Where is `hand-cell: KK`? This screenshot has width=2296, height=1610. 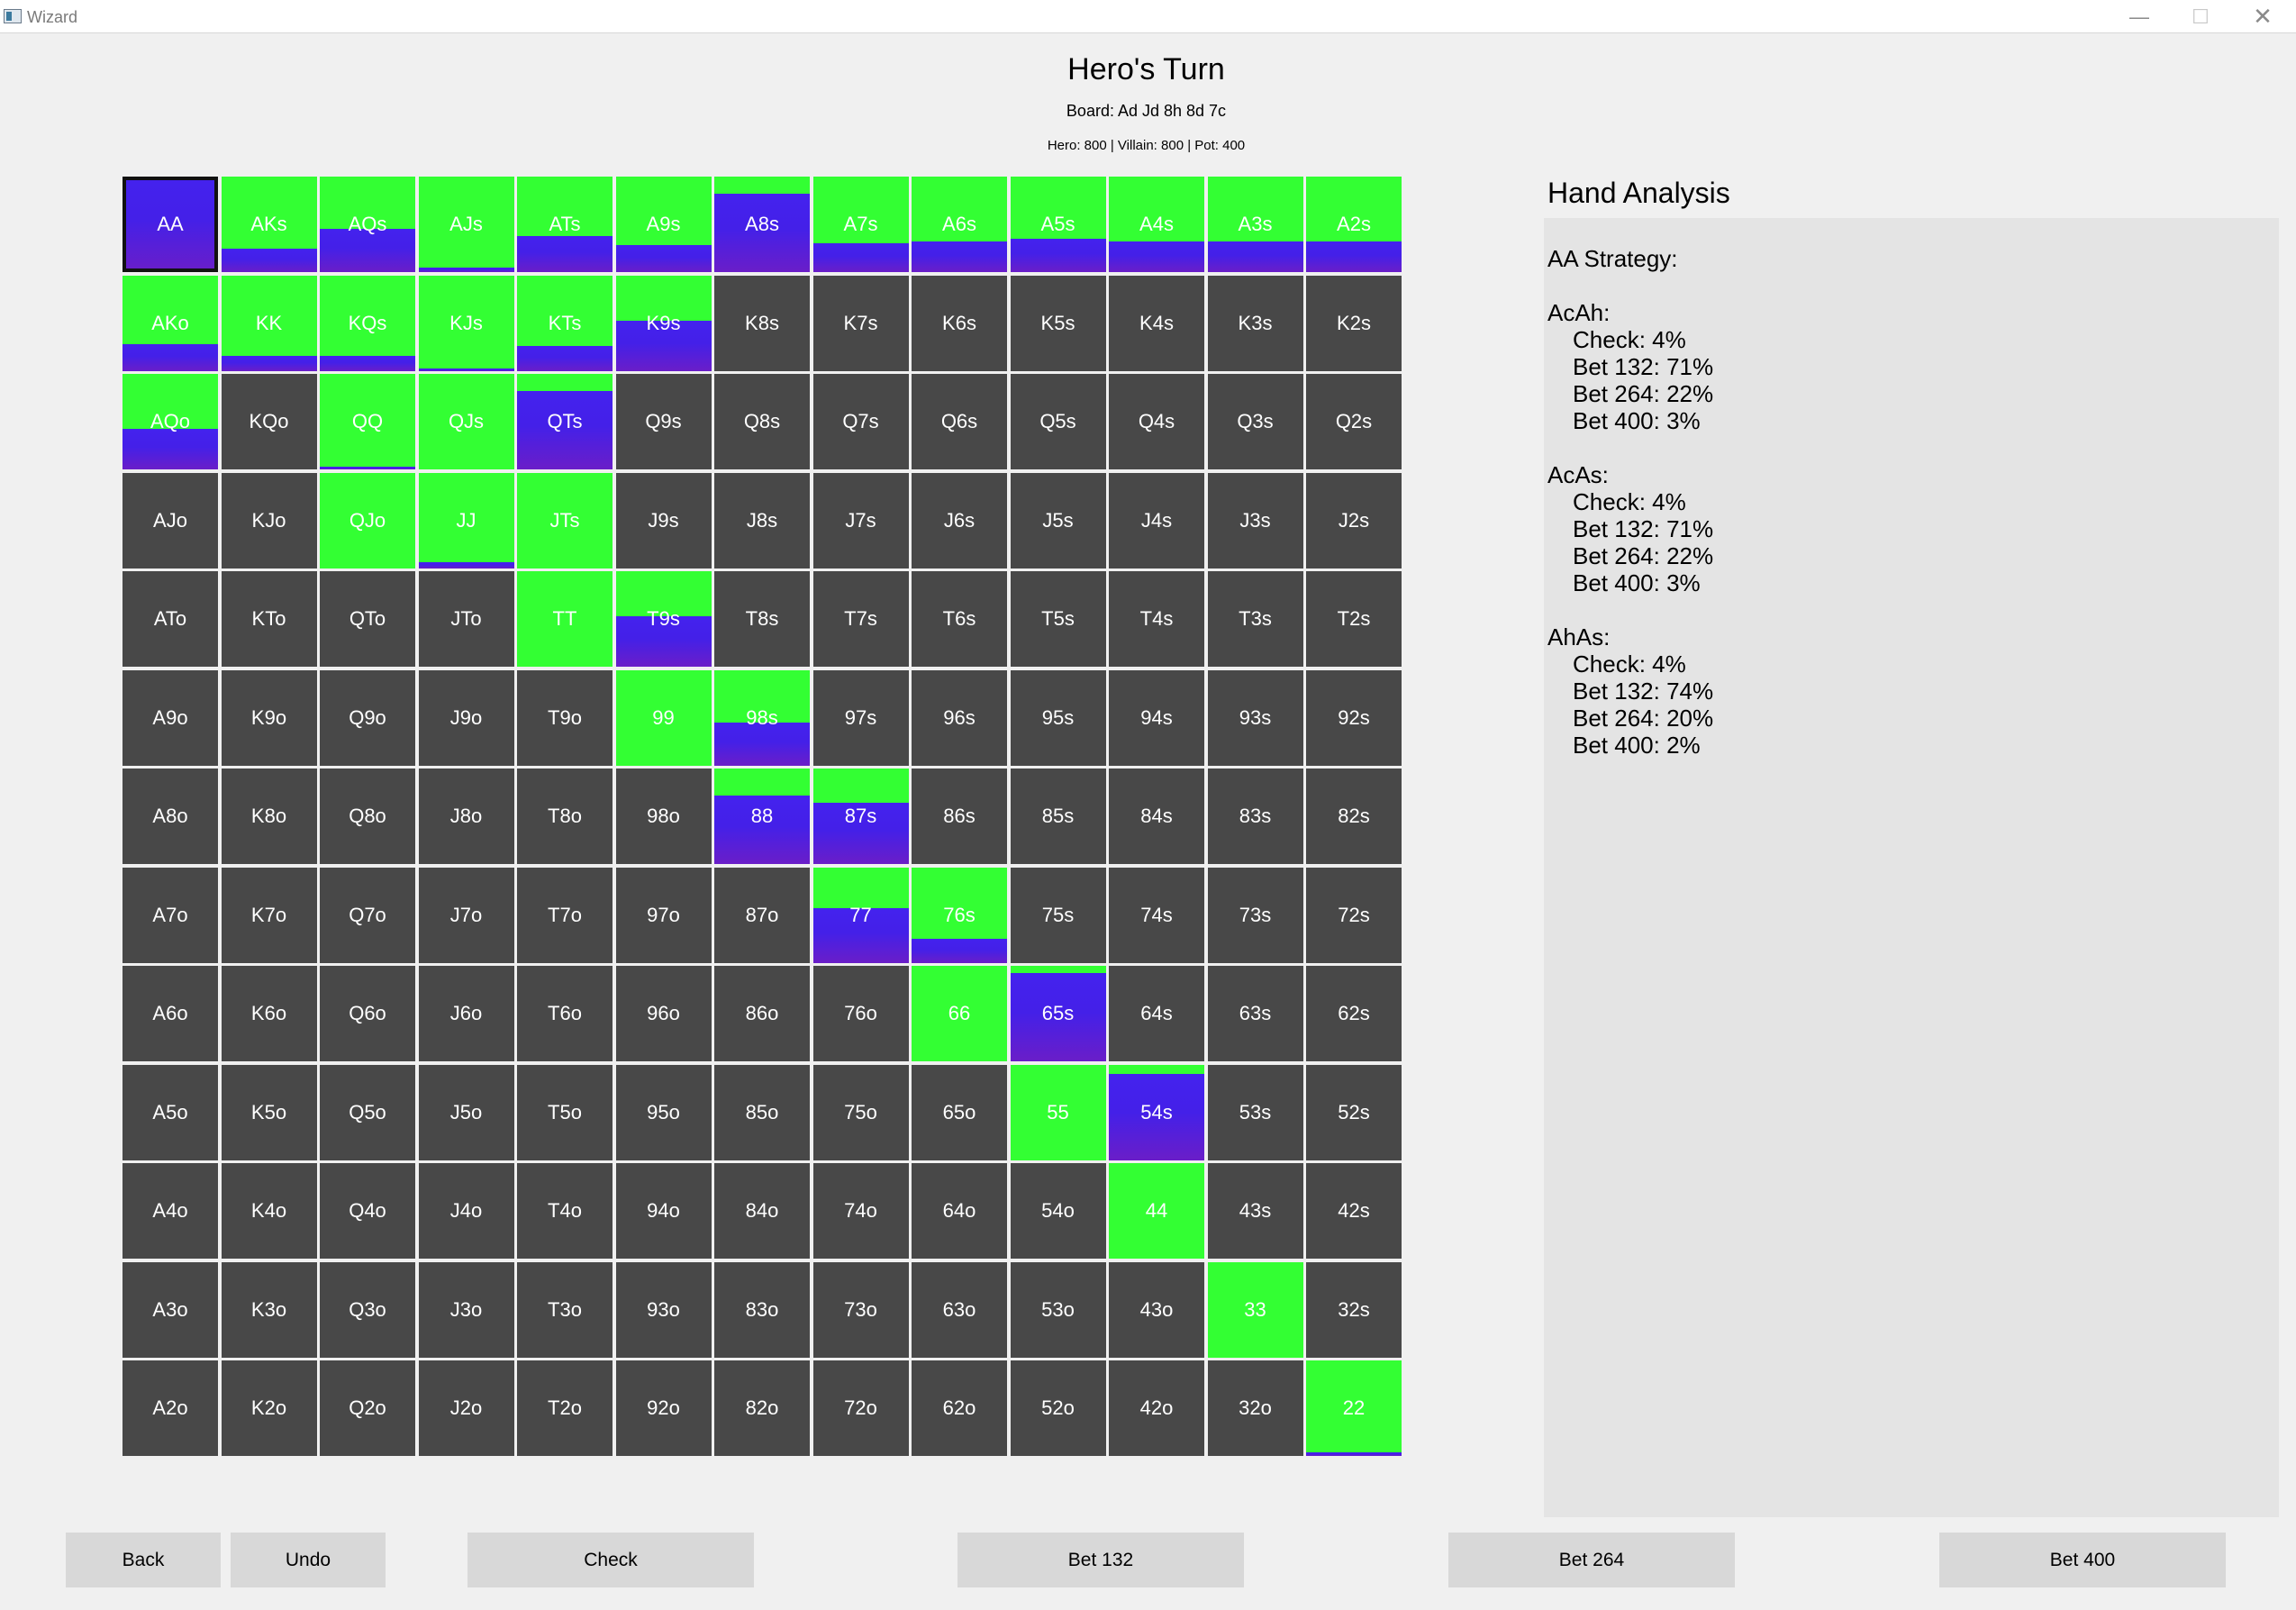 hand-cell: KK is located at coordinates (269, 323).